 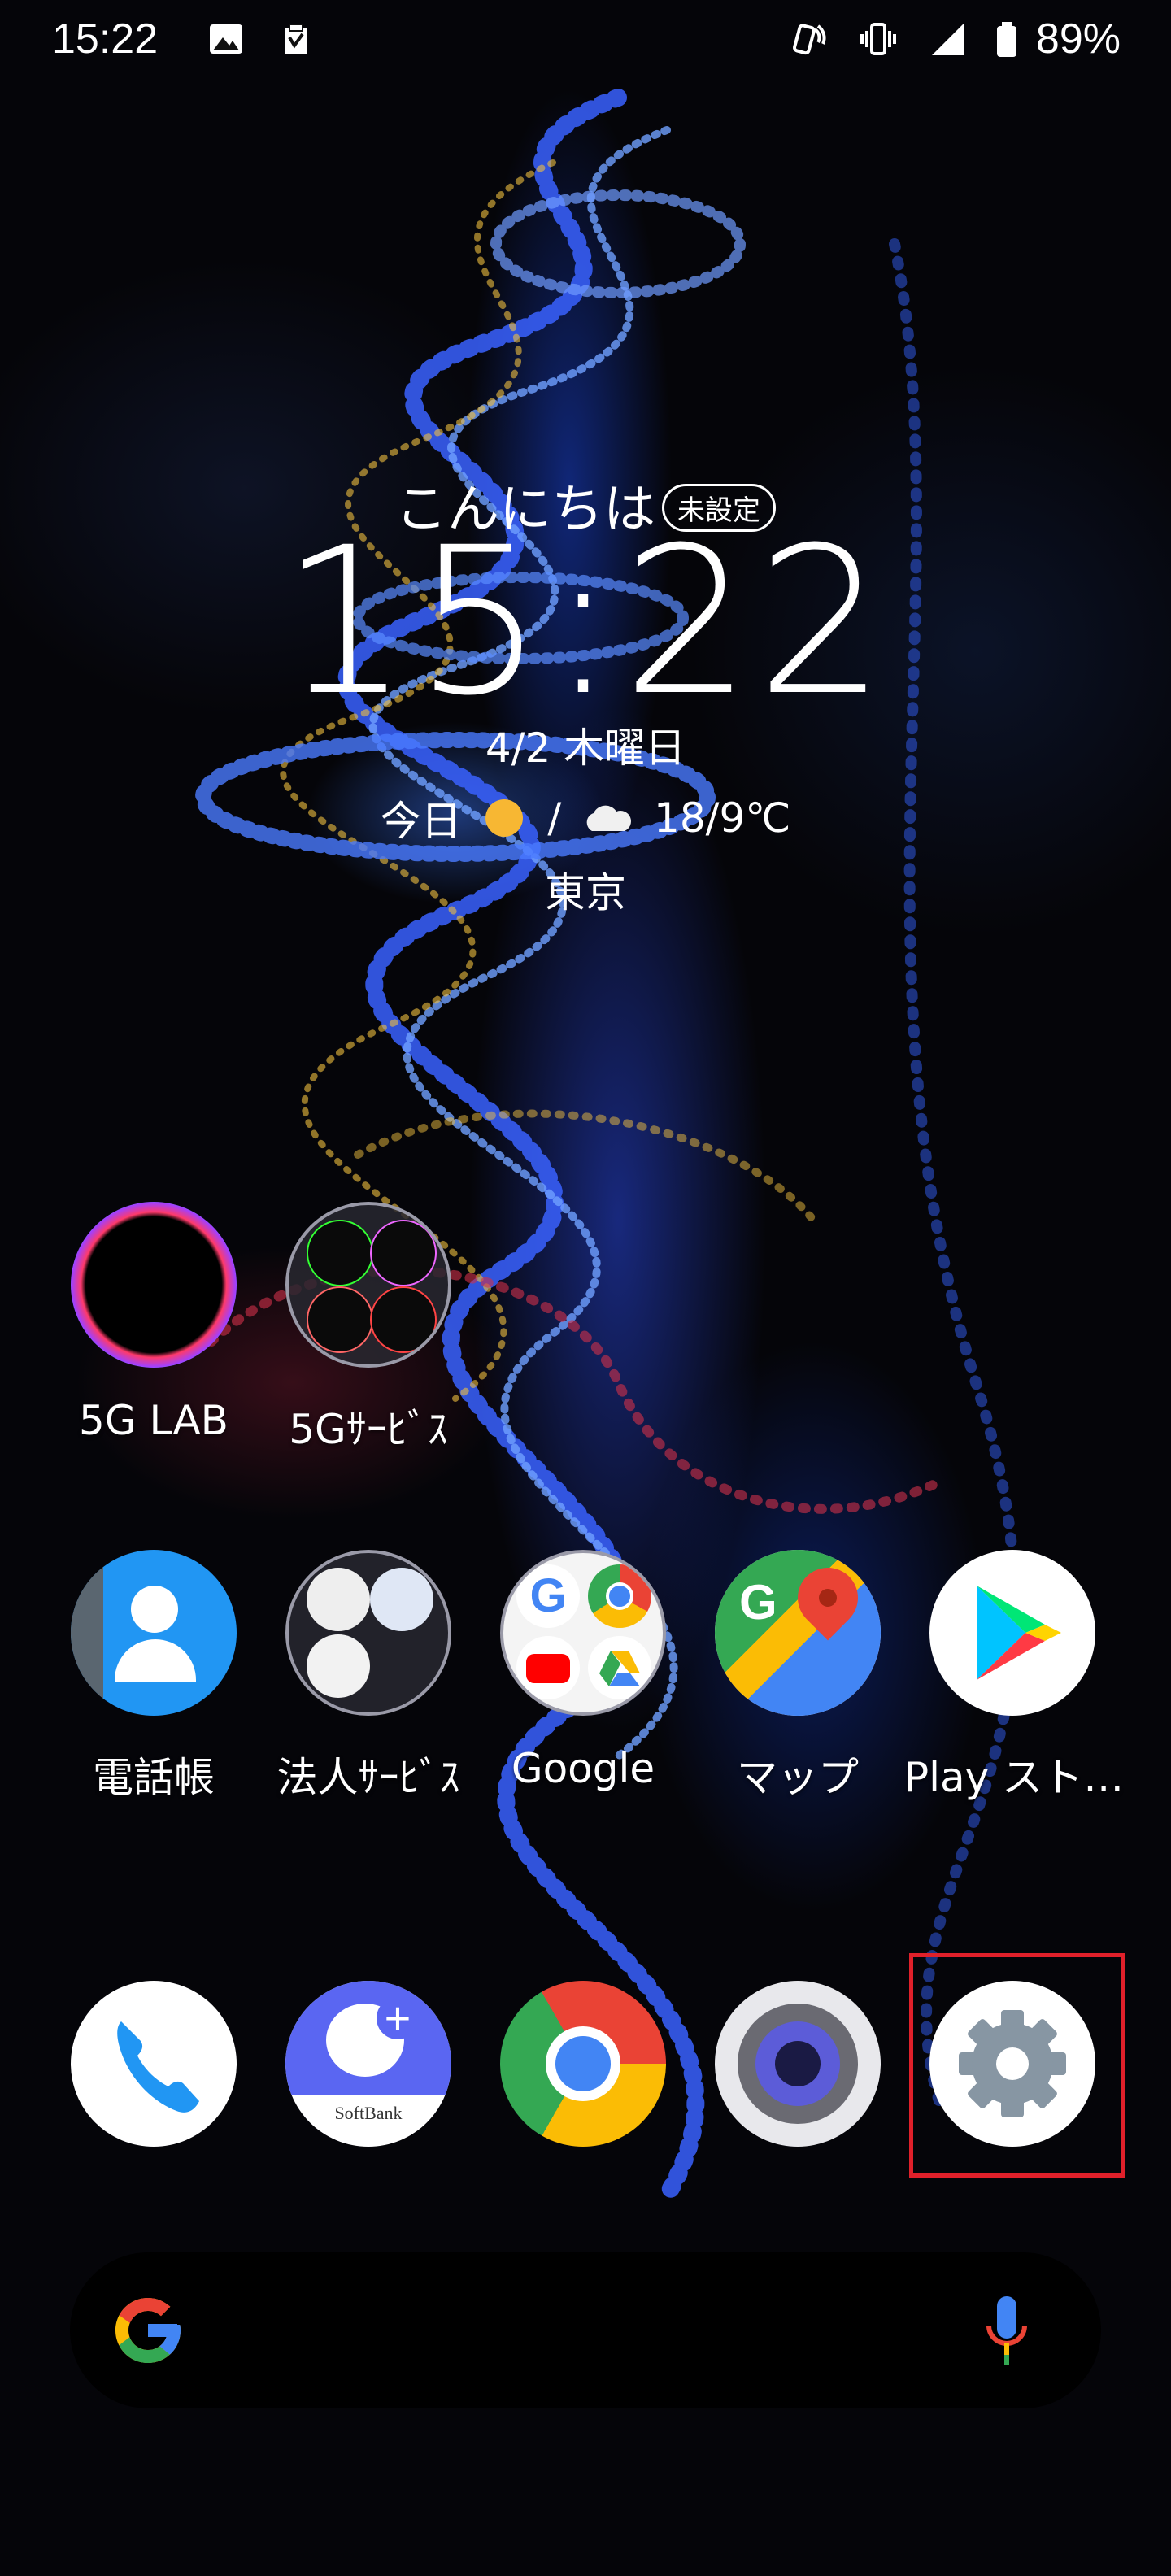 What do you see at coordinates (154, 1778) in the screenshot?
I see `app-label: 電話帳` at bounding box center [154, 1778].